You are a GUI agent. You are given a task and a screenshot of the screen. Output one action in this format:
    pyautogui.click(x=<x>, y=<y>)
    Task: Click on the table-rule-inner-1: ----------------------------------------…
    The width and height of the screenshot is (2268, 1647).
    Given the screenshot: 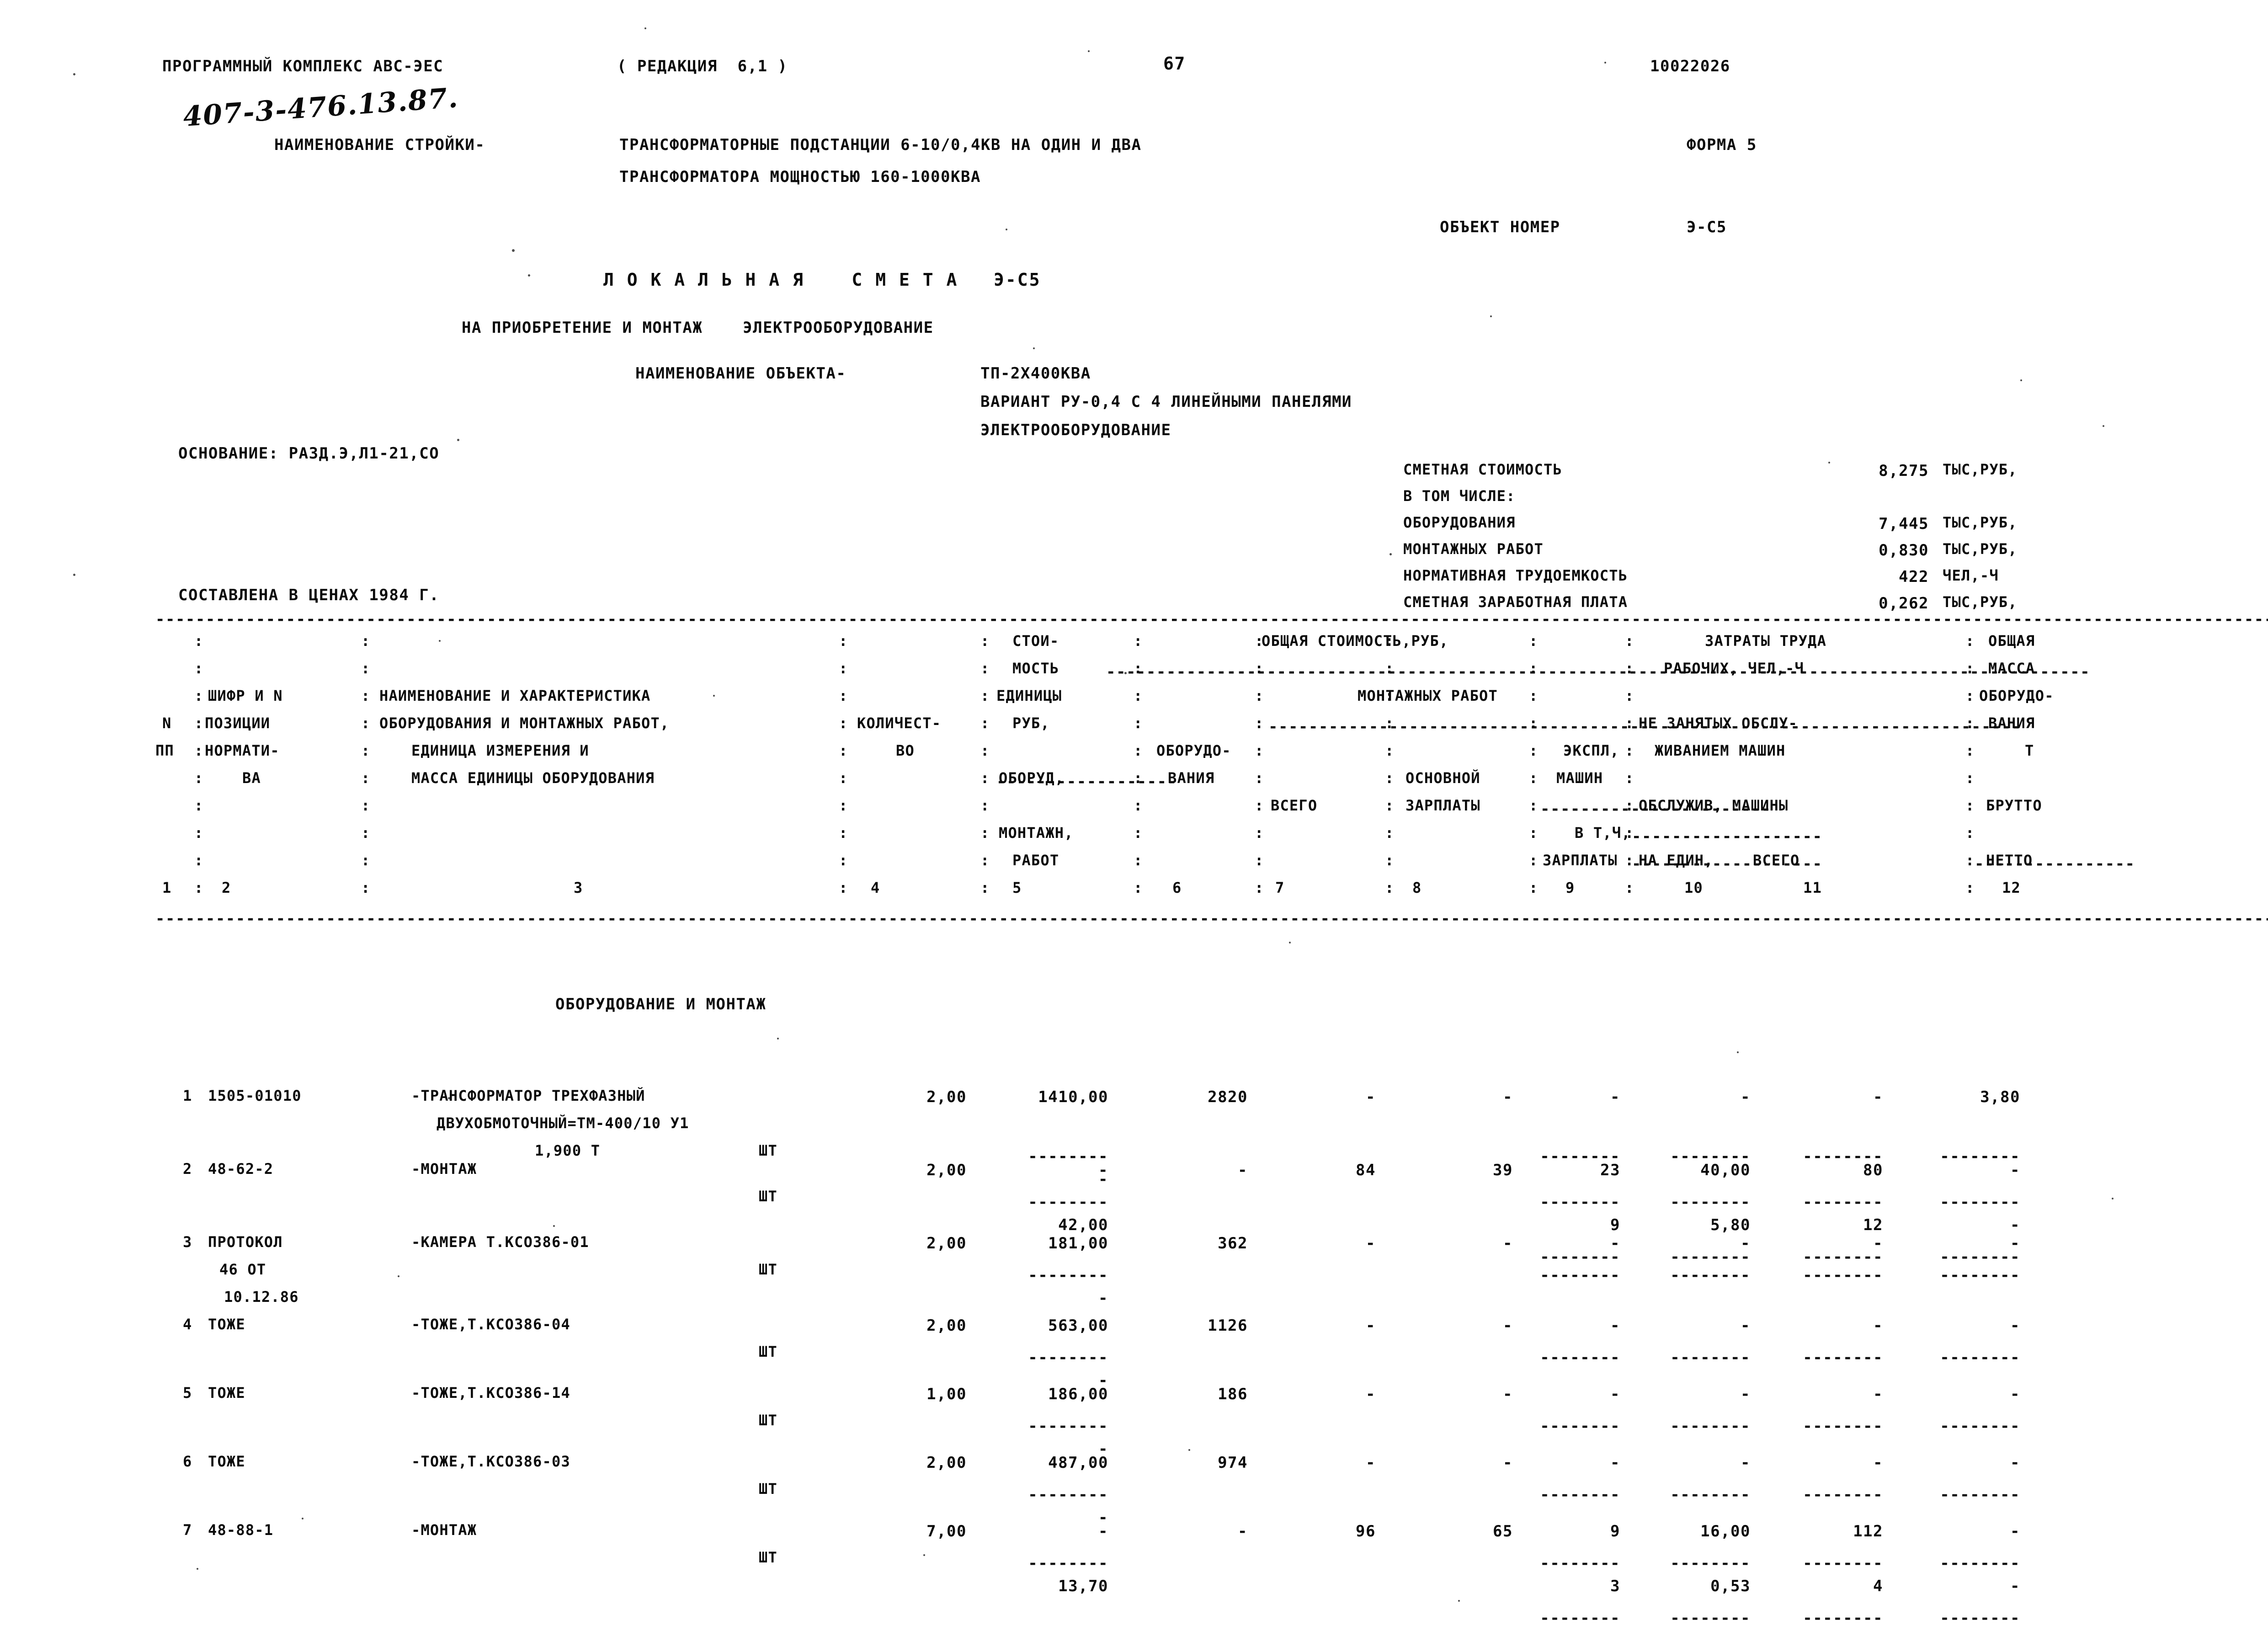 What is the action you would take?
    pyautogui.click(x=1598, y=672)
    